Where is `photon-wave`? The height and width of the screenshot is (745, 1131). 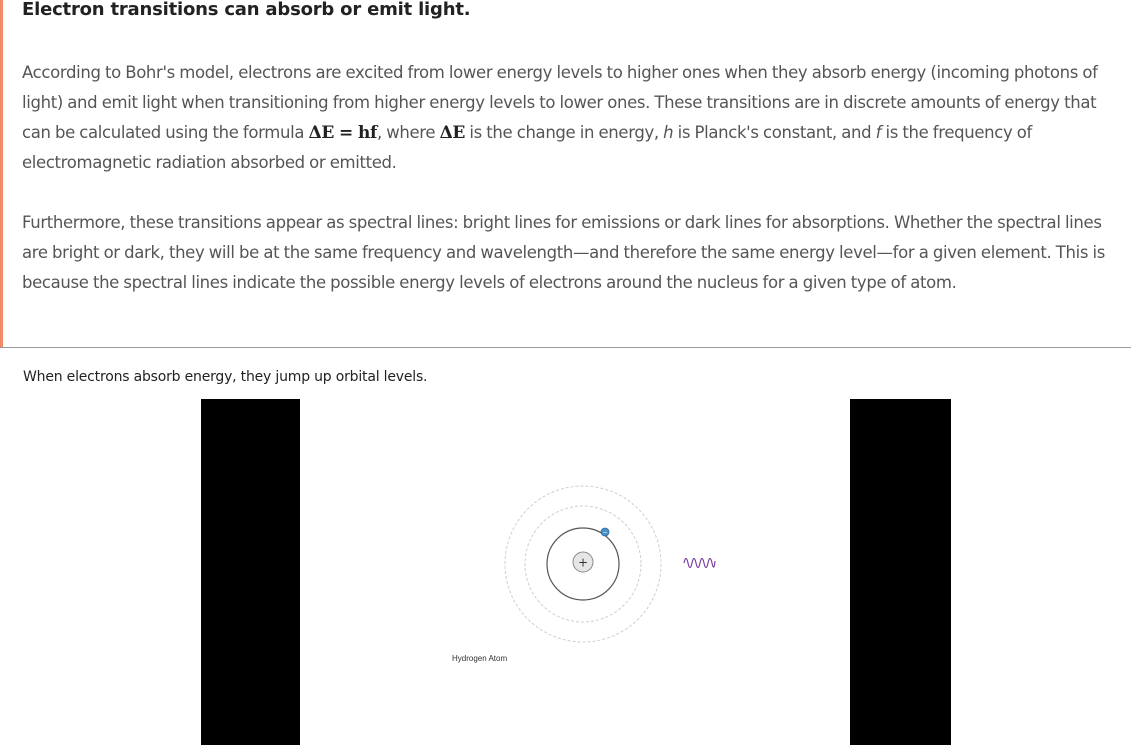
photon-wave is located at coordinates (699, 563).